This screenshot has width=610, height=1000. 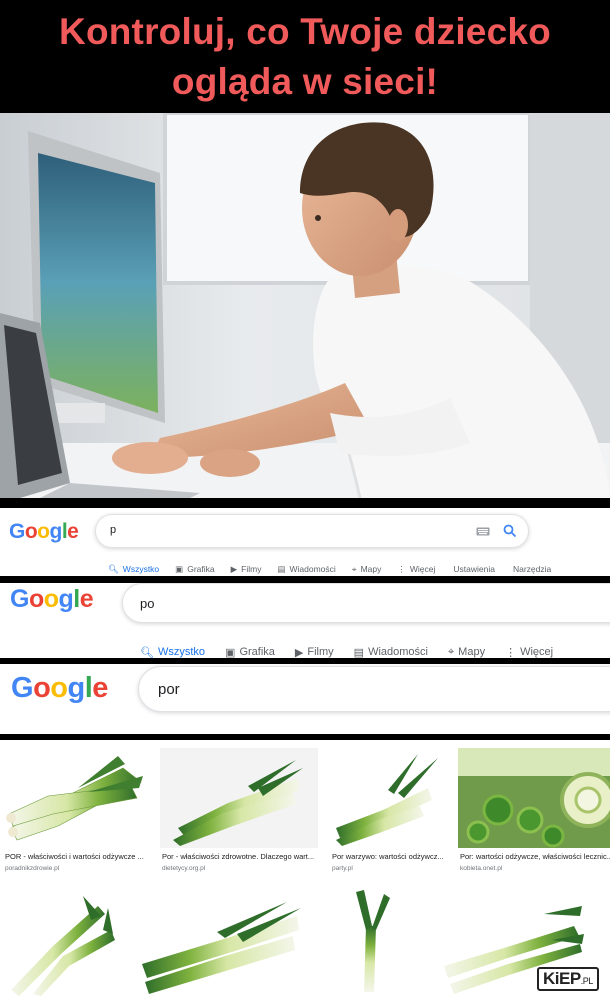 What do you see at coordinates (147, 603) in the screenshot?
I see `search-query: po` at bounding box center [147, 603].